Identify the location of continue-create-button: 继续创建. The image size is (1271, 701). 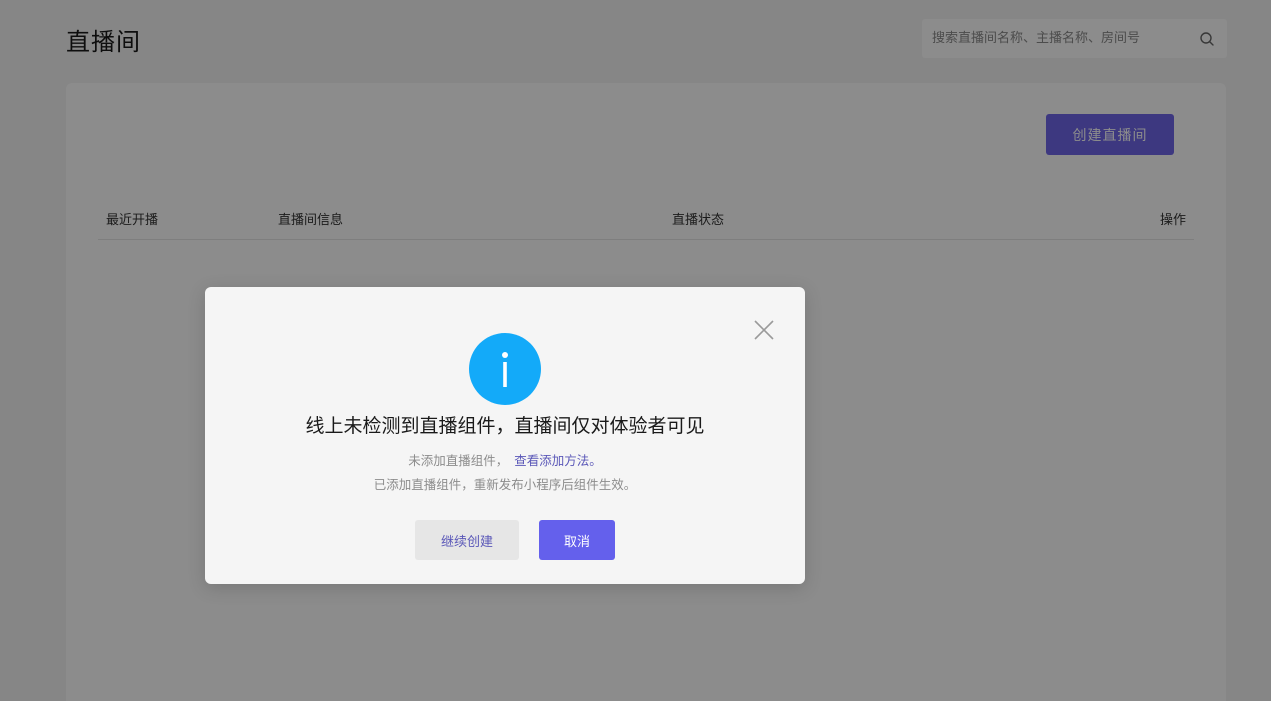
(467, 540).